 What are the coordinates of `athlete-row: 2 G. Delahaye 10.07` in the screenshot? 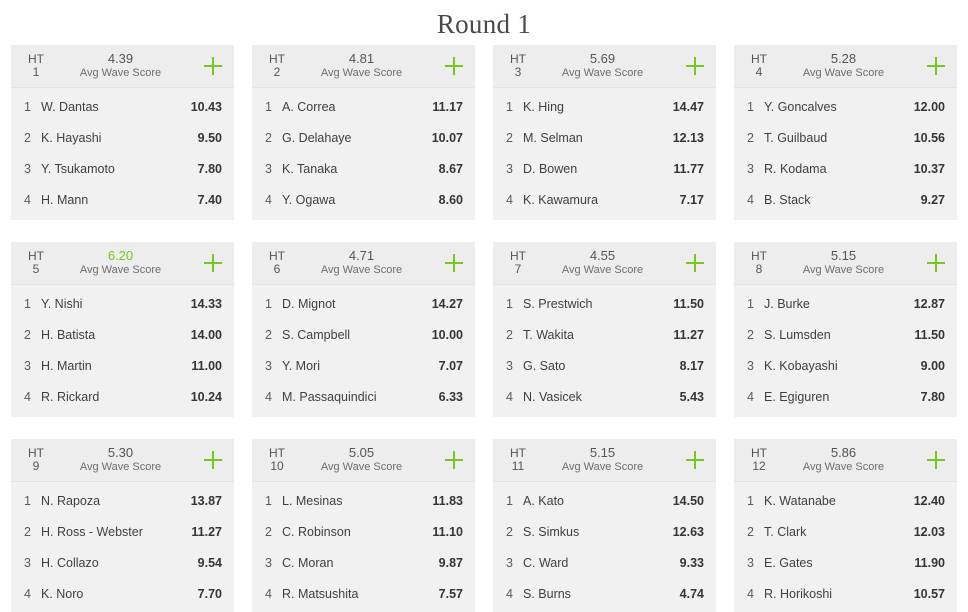 It's located at (363, 137).